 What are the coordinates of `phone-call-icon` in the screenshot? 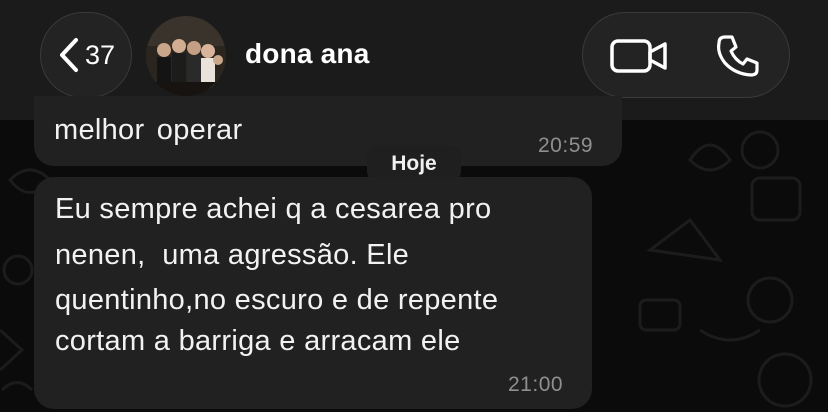 It's located at (738, 56).